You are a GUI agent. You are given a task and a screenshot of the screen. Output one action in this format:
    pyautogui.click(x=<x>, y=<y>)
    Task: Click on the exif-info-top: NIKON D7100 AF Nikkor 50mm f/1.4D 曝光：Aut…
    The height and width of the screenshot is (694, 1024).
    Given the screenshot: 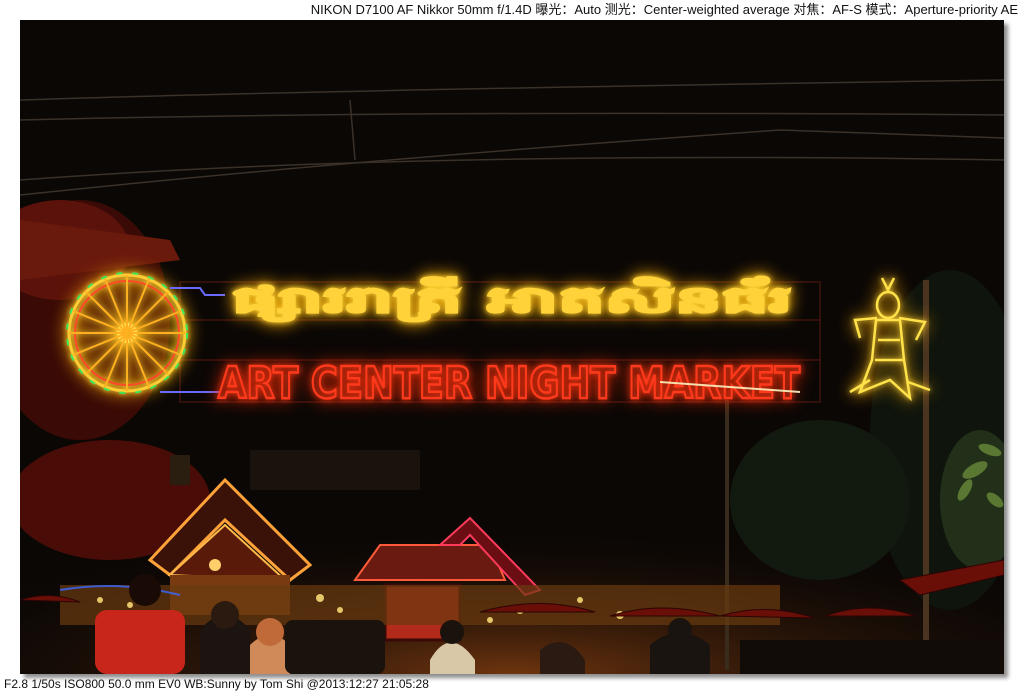 What is the action you would take?
    pyautogui.click(x=664, y=9)
    